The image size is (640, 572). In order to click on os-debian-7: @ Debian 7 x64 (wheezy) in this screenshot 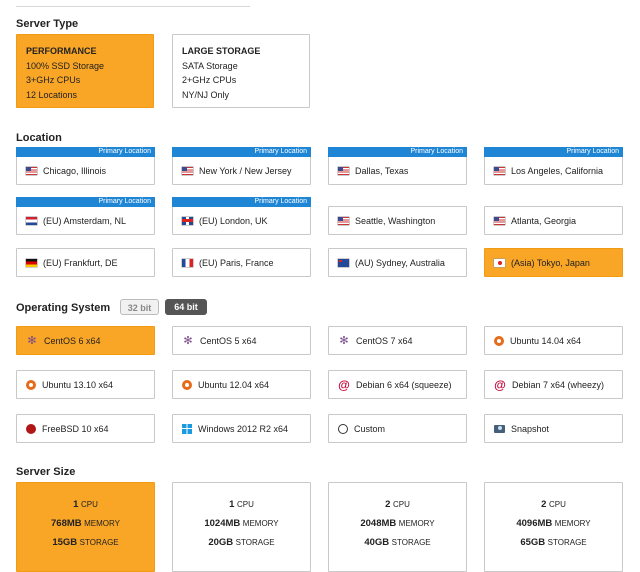, I will do `click(553, 384)`.